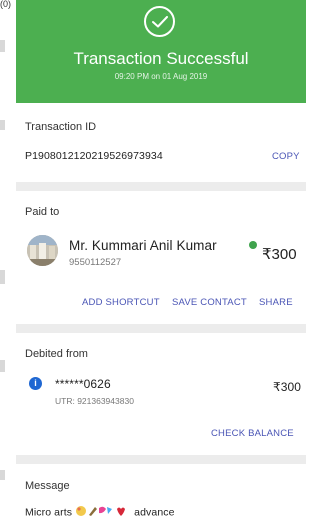 The width and height of the screenshot is (320, 521). I want to click on message-label: Message, so click(47, 486).